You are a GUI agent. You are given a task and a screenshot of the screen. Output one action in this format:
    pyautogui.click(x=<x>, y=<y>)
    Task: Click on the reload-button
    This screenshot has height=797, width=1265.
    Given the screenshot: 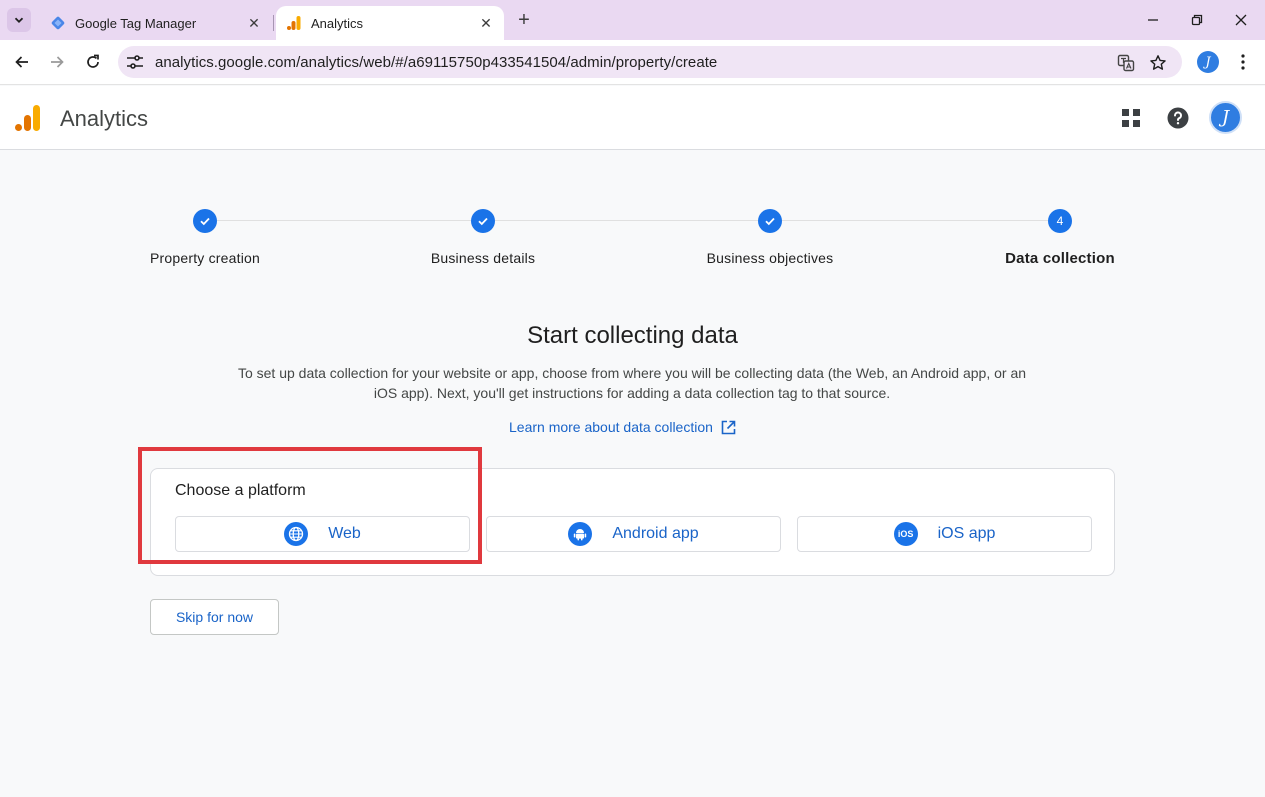 What is the action you would take?
    pyautogui.click(x=93, y=62)
    